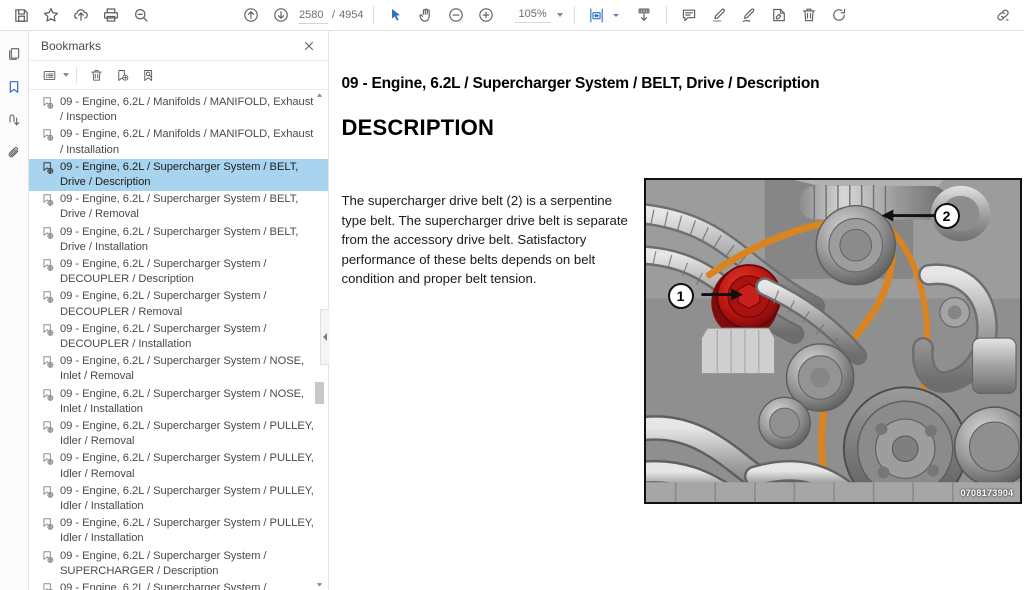 The height and width of the screenshot is (590, 1024). Describe the element at coordinates (49, 75) in the screenshot. I see `bookmark-options-icon` at that location.